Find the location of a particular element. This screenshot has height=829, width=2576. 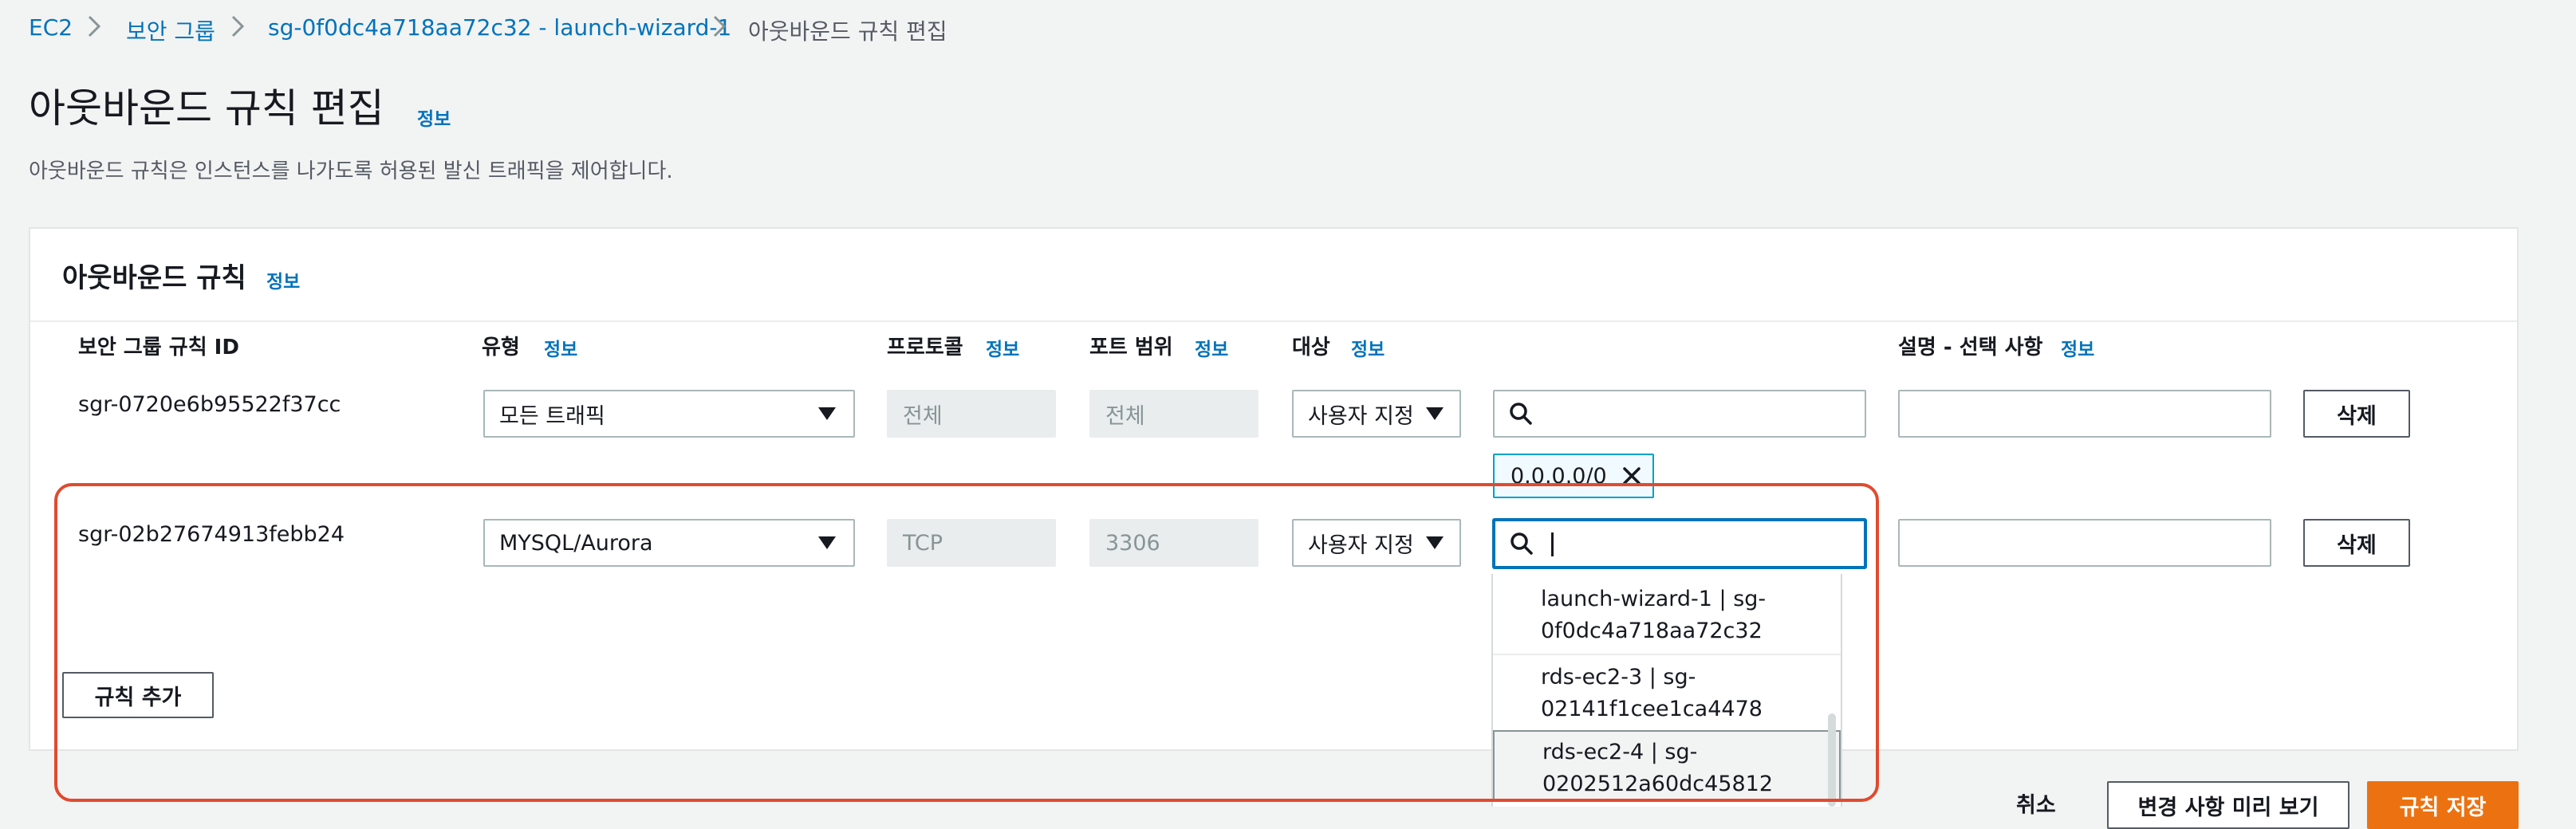

protocol-field: TCP is located at coordinates (971, 543).